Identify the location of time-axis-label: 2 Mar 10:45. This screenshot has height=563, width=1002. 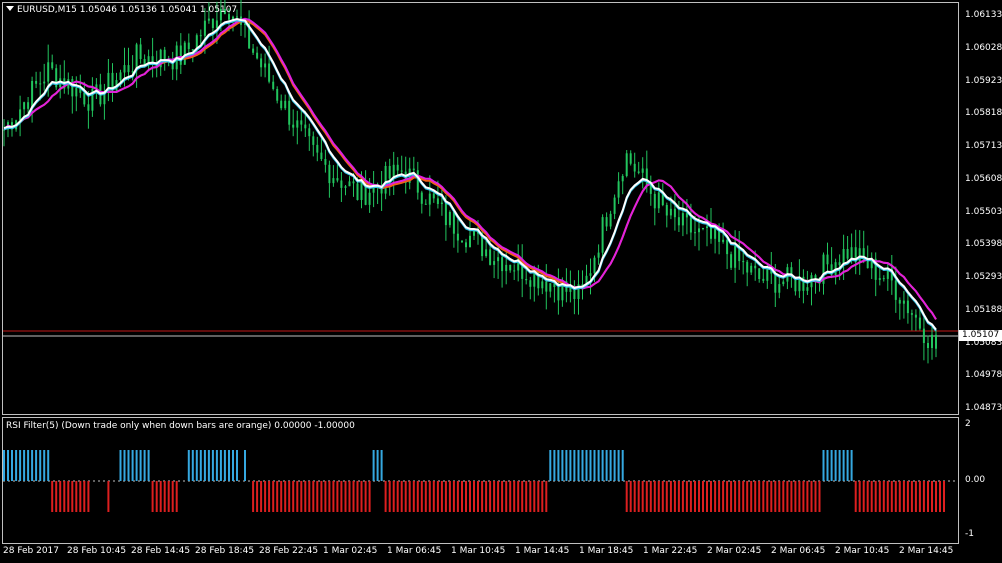
(862, 551).